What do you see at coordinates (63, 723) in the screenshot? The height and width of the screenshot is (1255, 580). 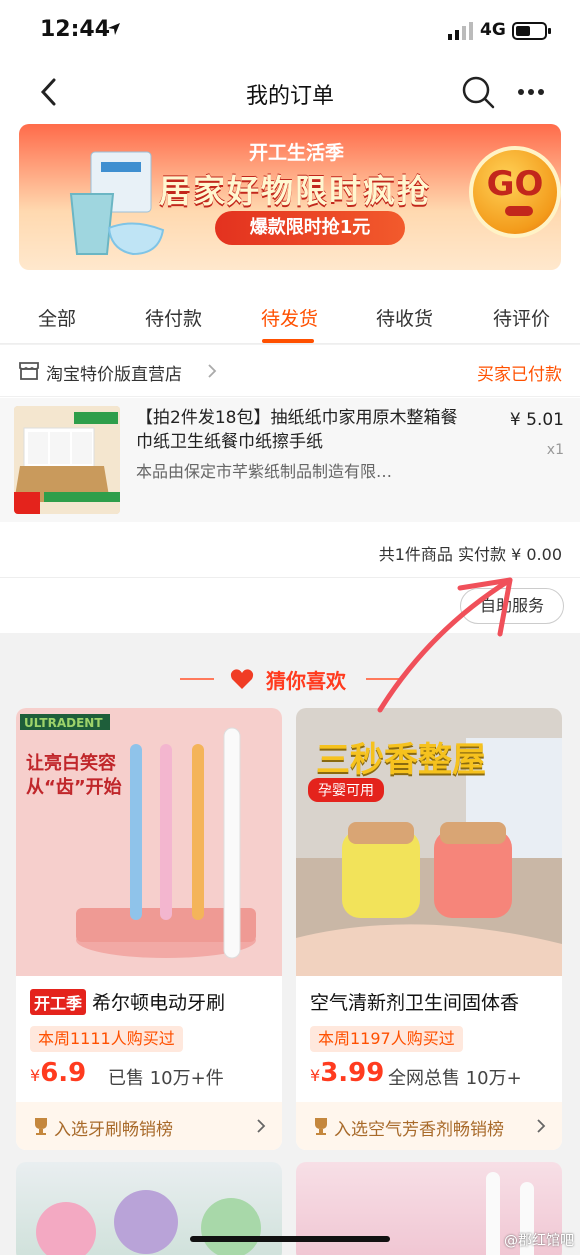 I see `brand-logo-text: ULTRADENT` at bounding box center [63, 723].